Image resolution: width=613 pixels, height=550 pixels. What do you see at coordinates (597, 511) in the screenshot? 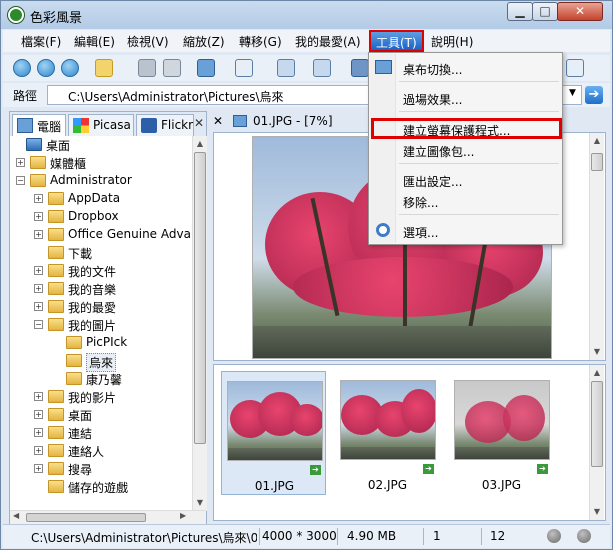
I see `thumbnail-scroll-down-icon: ▼` at bounding box center [597, 511].